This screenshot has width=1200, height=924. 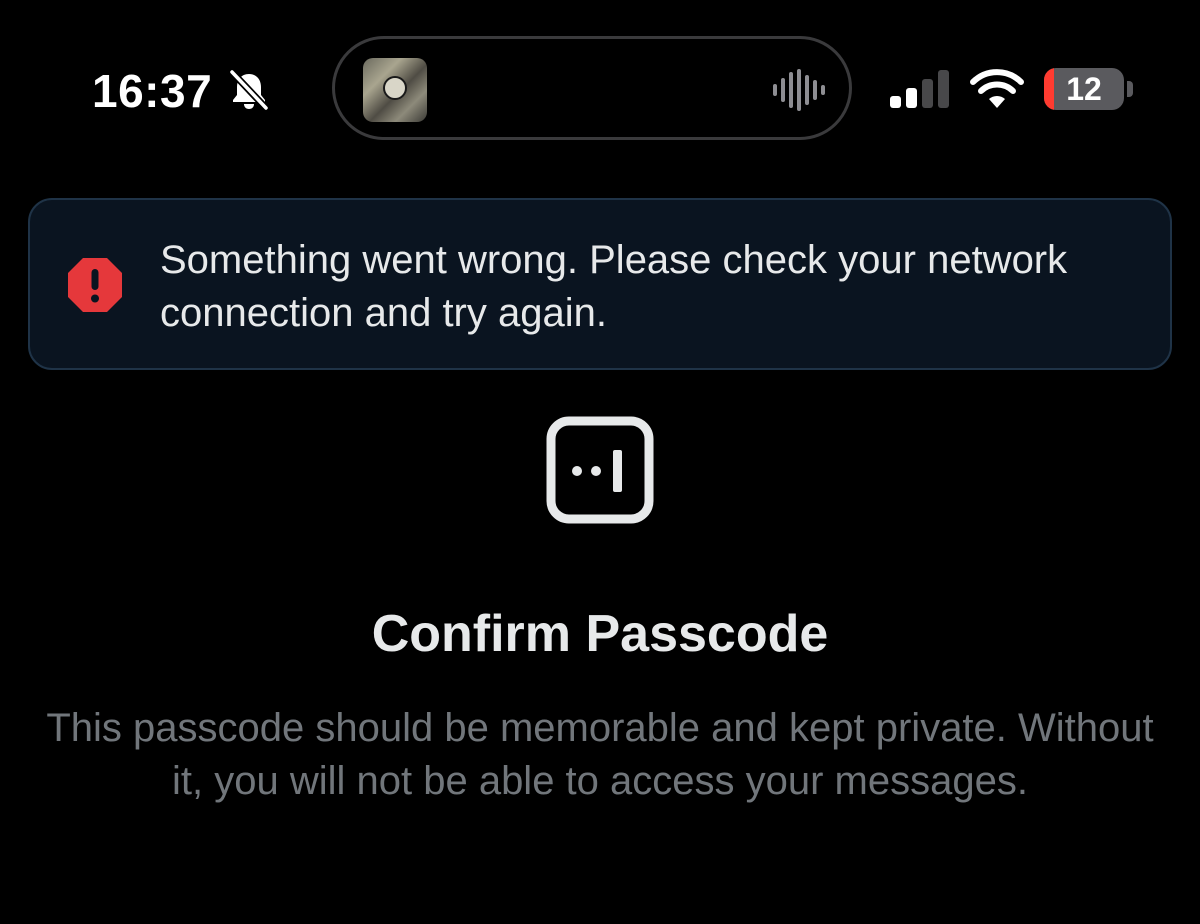 What do you see at coordinates (152, 91) in the screenshot?
I see `status-time: 16:37` at bounding box center [152, 91].